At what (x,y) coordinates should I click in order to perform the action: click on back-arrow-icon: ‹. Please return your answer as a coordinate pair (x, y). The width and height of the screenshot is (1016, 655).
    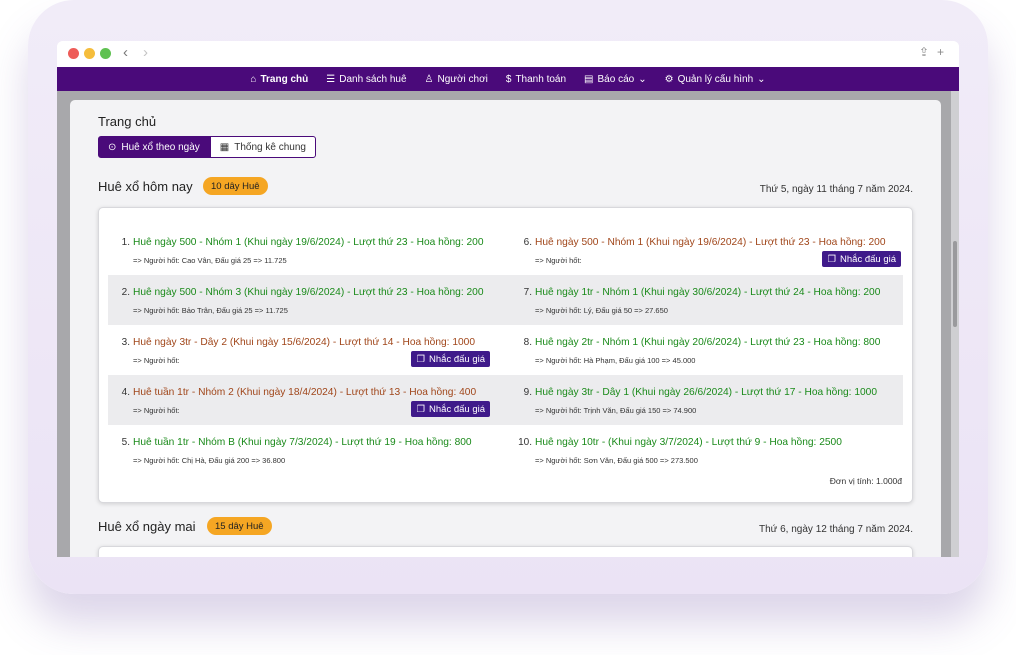
    Looking at the image, I should click on (125, 52).